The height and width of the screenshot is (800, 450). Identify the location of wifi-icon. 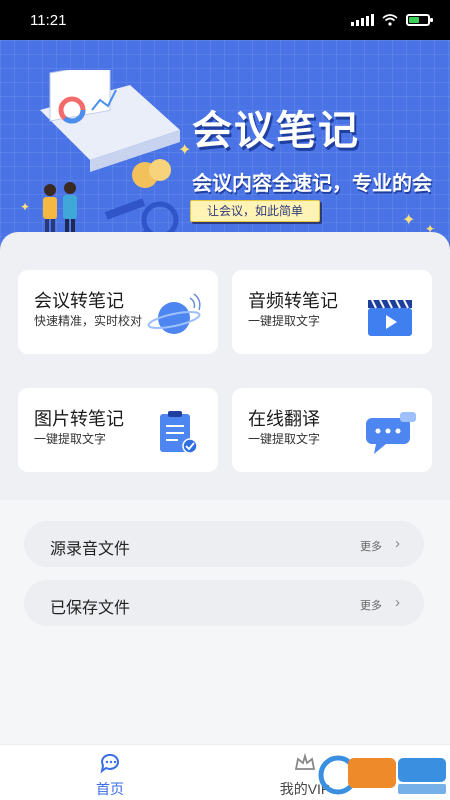
(390, 20).